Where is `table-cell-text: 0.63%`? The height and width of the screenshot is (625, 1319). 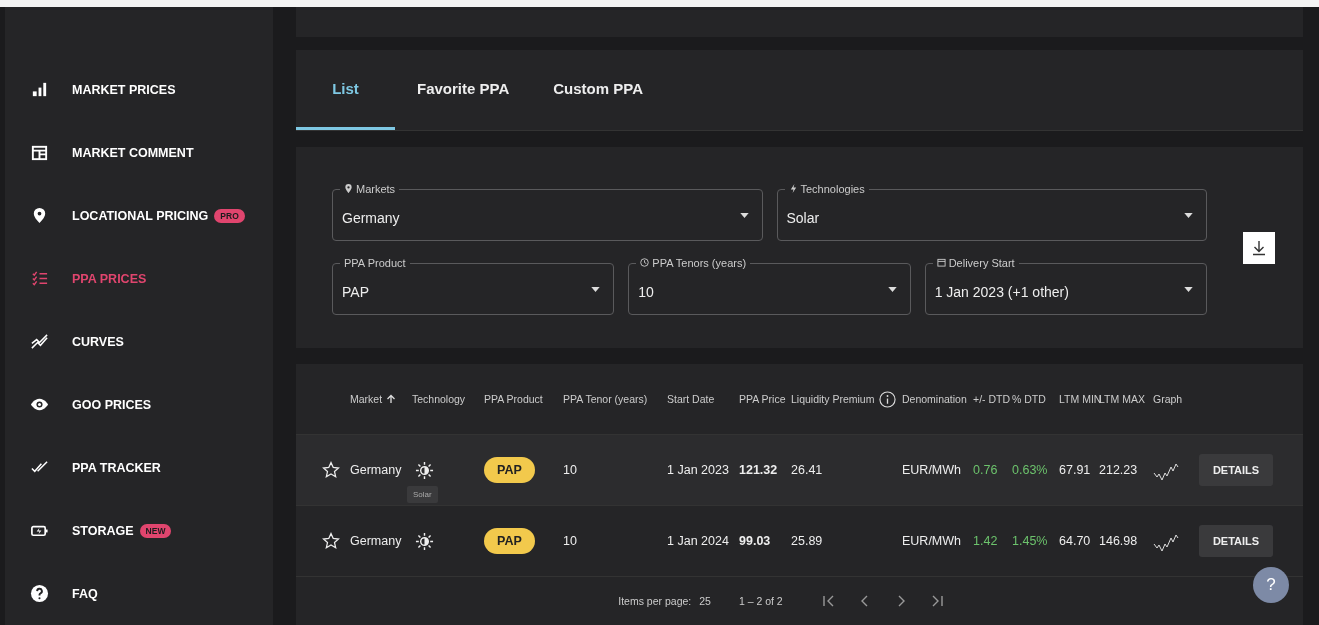
table-cell-text: 0.63% is located at coordinates (1030, 470).